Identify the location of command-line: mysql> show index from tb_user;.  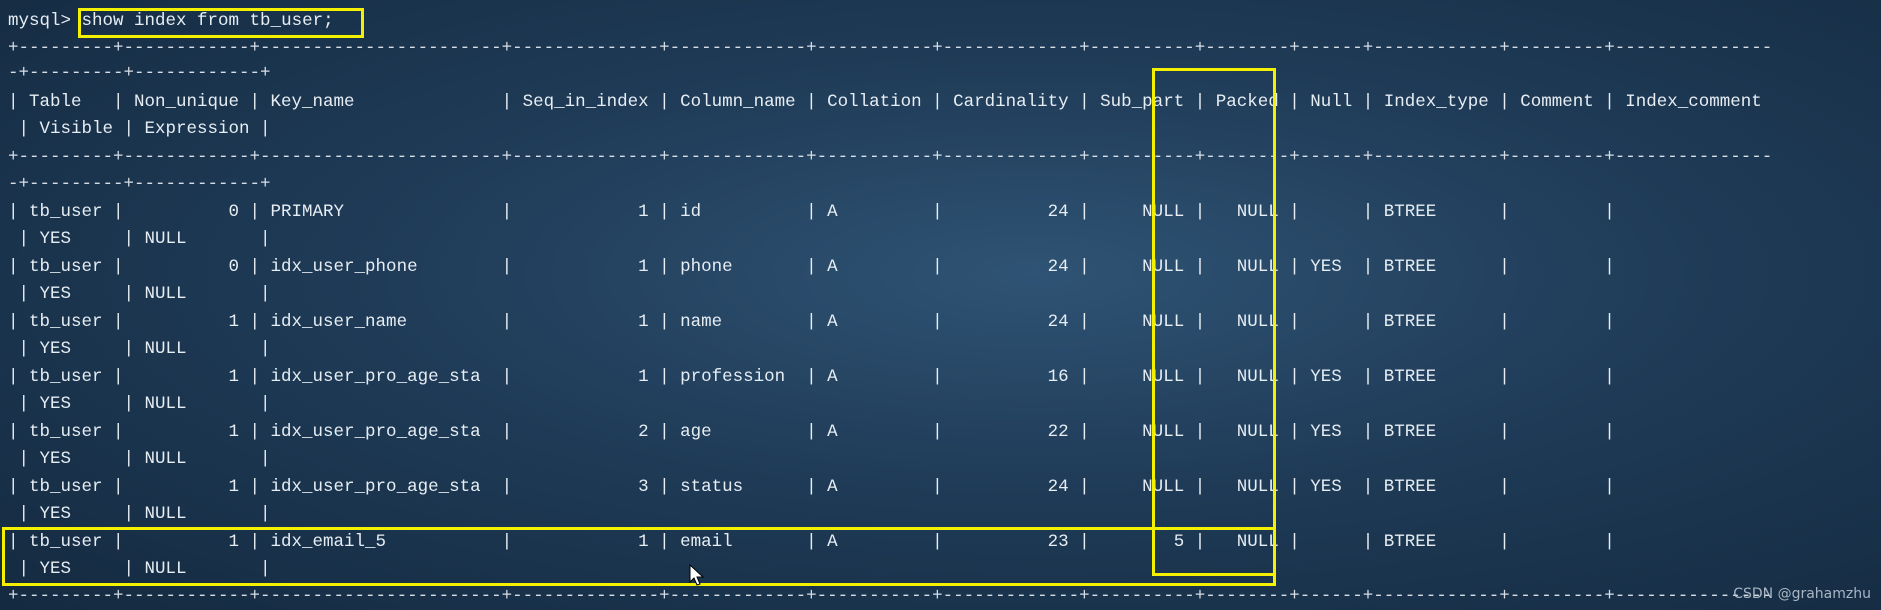
(171, 21).